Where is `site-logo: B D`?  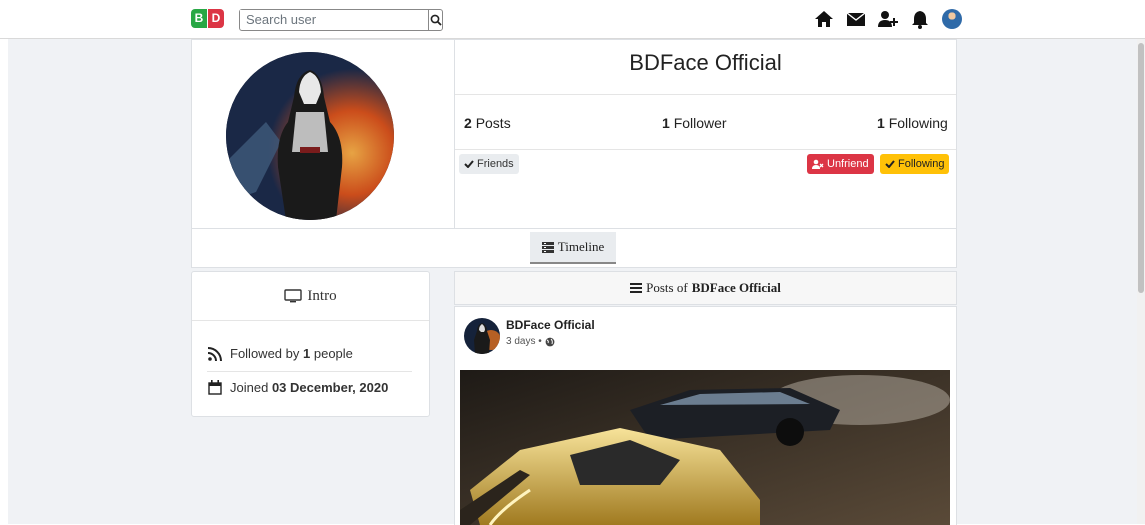
site-logo: B D is located at coordinates (207, 18).